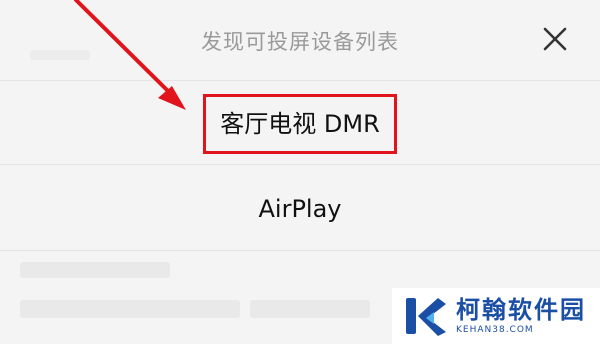  I want to click on watermark: 柯翰软件园 KEHAN38.COM, so click(496, 316).